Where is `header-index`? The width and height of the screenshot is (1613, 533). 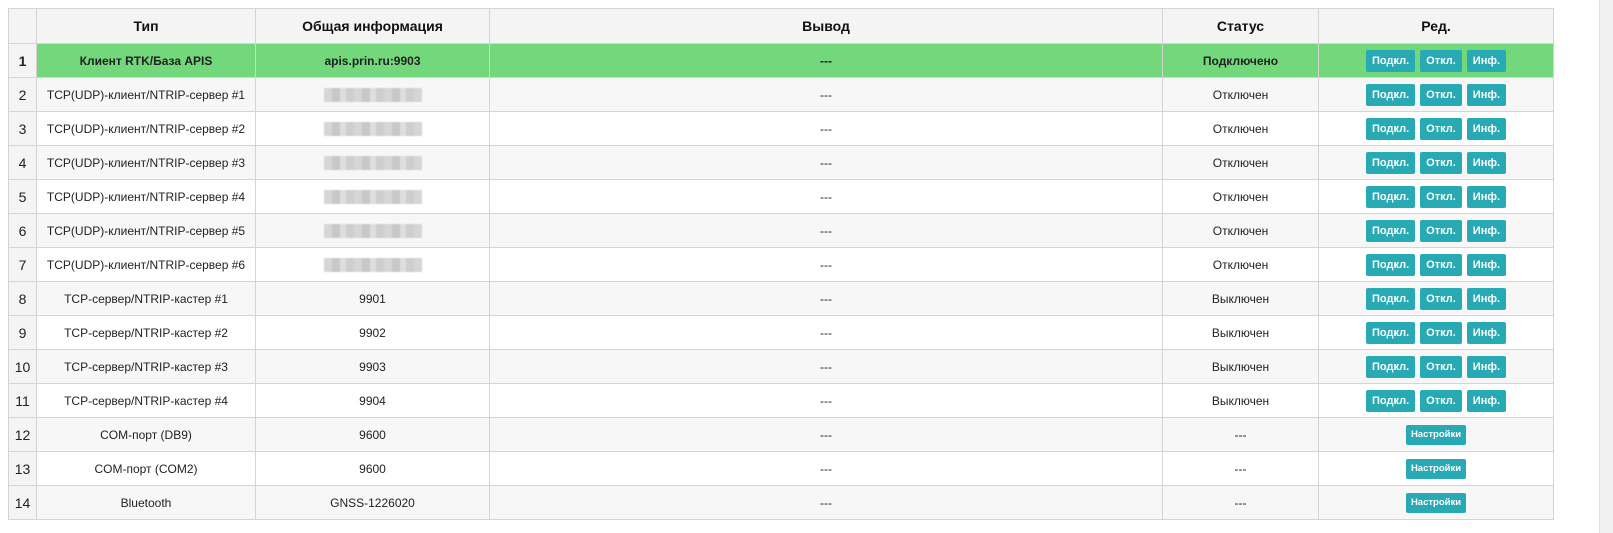
header-index is located at coordinates (22, 26).